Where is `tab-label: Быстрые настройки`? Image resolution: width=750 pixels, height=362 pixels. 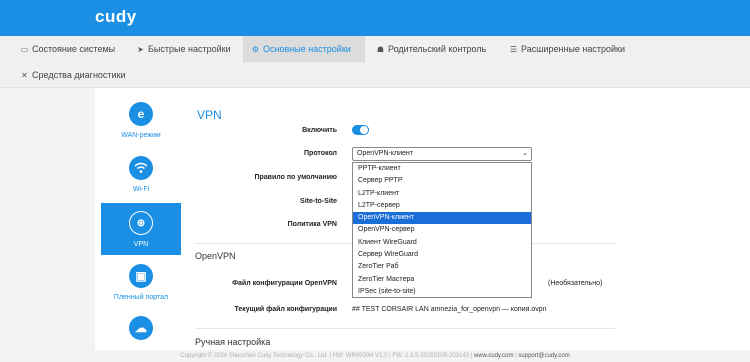 tab-label: Быстрые настройки is located at coordinates (189, 49).